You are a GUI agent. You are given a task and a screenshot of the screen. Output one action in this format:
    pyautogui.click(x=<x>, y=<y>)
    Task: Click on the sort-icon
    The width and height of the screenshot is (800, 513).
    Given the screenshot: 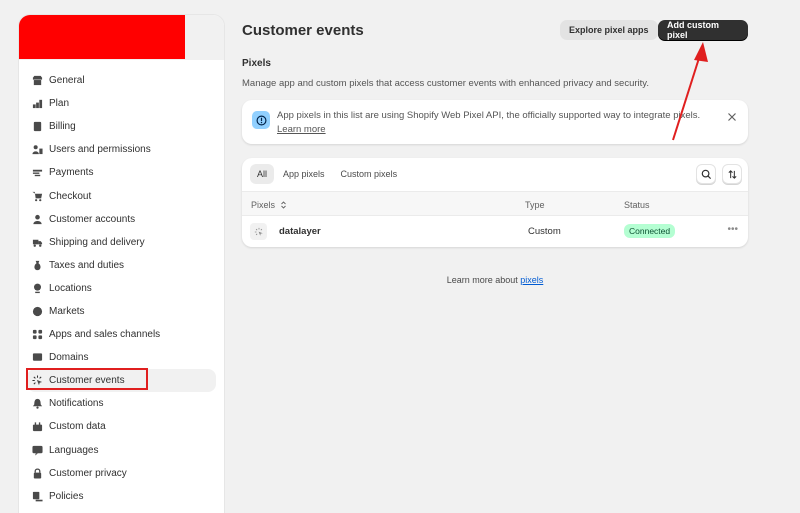 What is the action you would take?
    pyautogui.click(x=732, y=174)
    